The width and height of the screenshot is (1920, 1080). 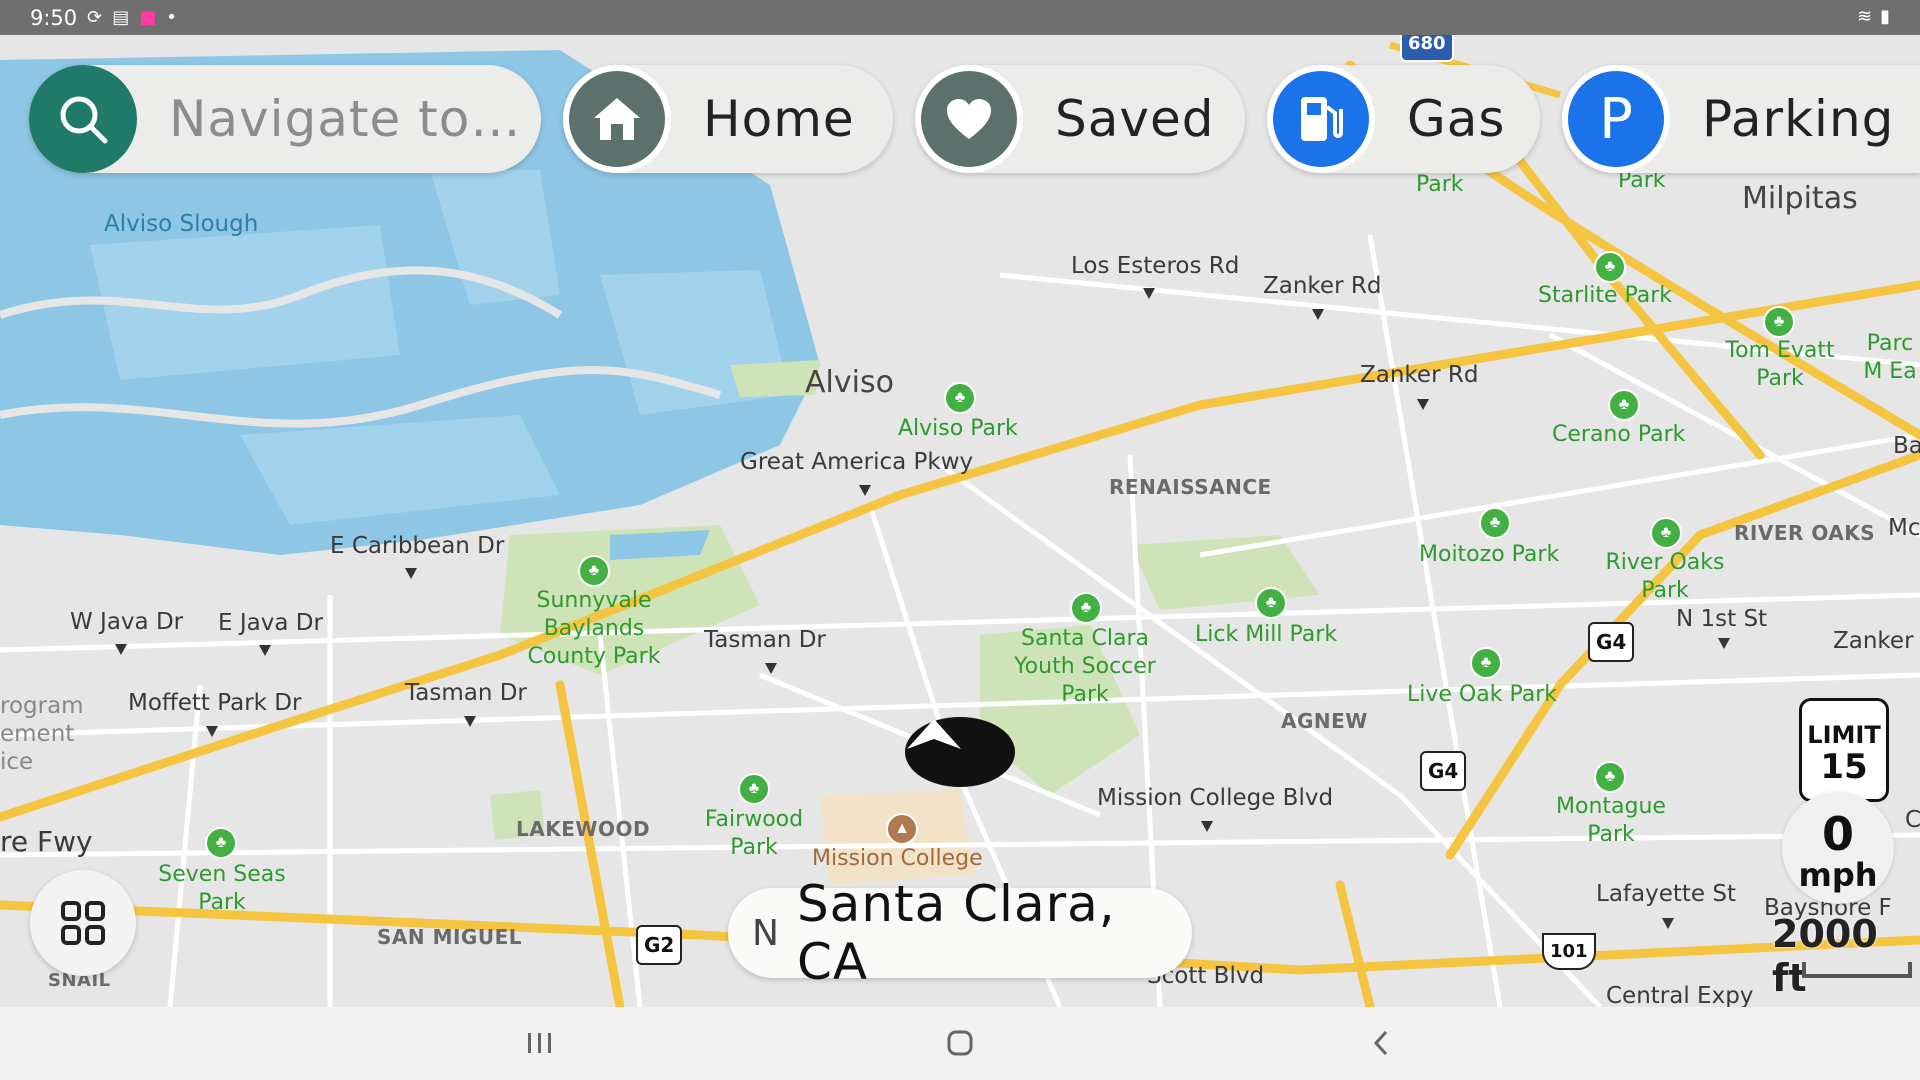 I want to click on street-mission-college-blvd: Mission College Blvd, so click(x=1215, y=798).